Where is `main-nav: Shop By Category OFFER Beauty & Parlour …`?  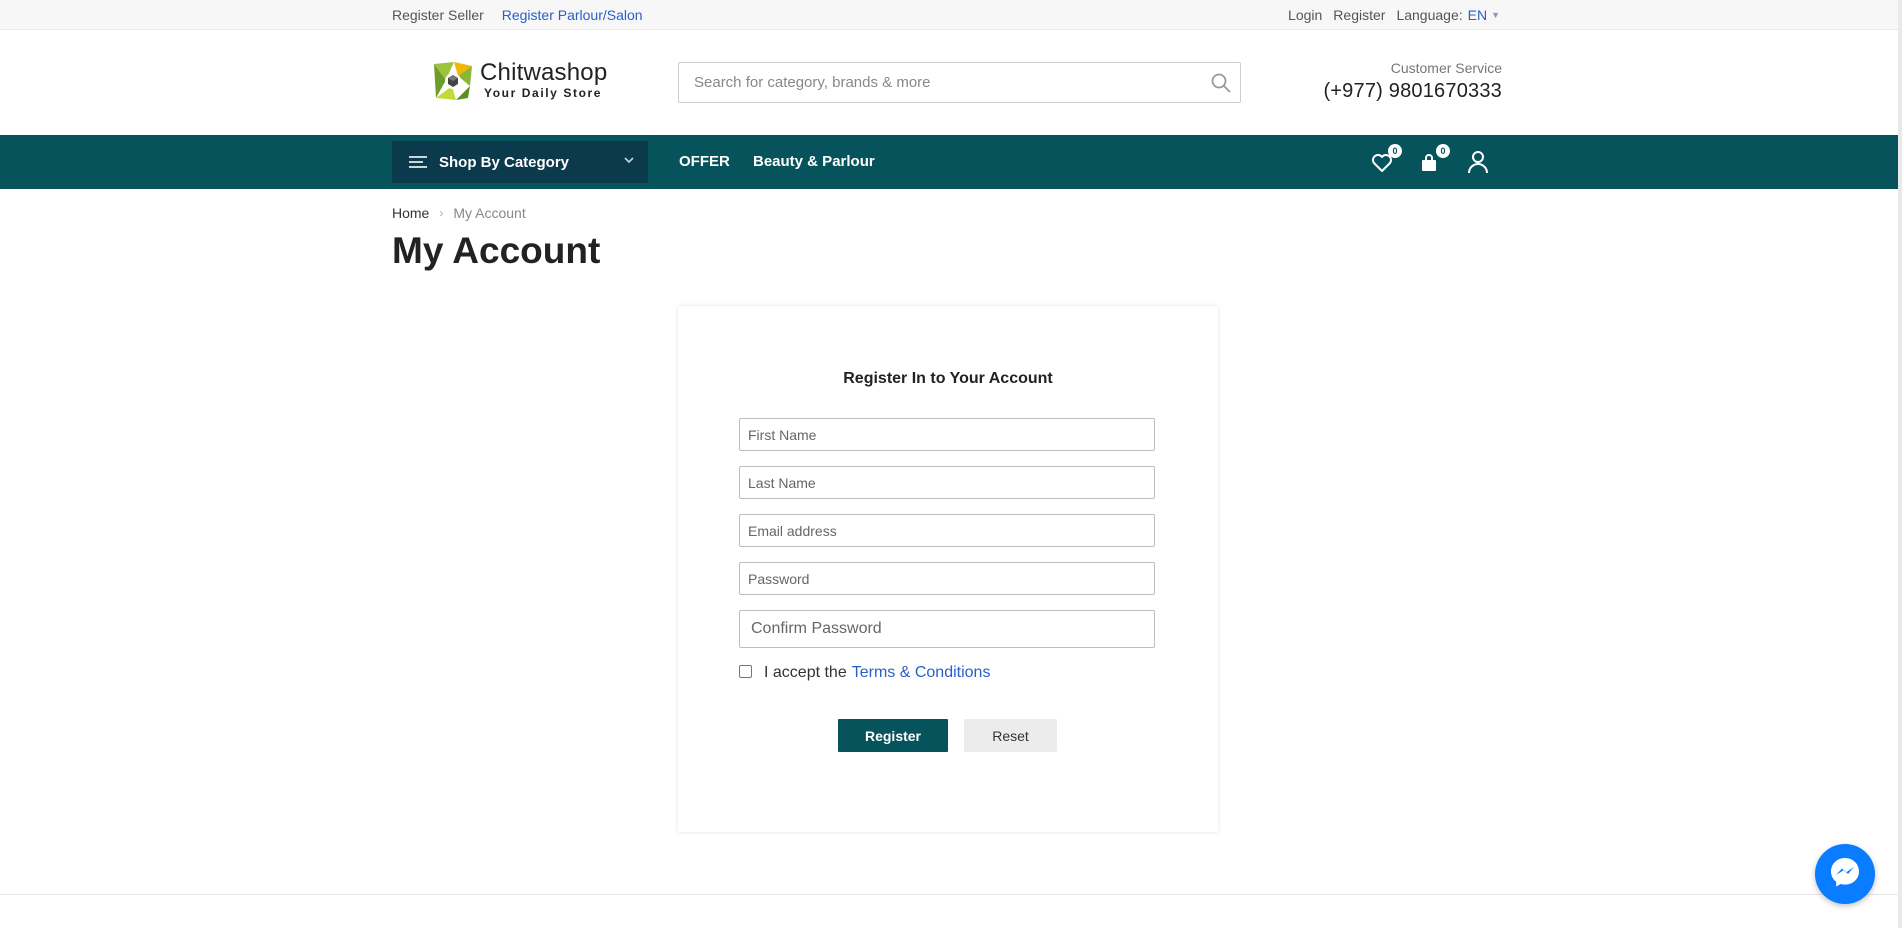 main-nav: Shop By Category OFFER Beauty & Parlour … is located at coordinates (949, 162).